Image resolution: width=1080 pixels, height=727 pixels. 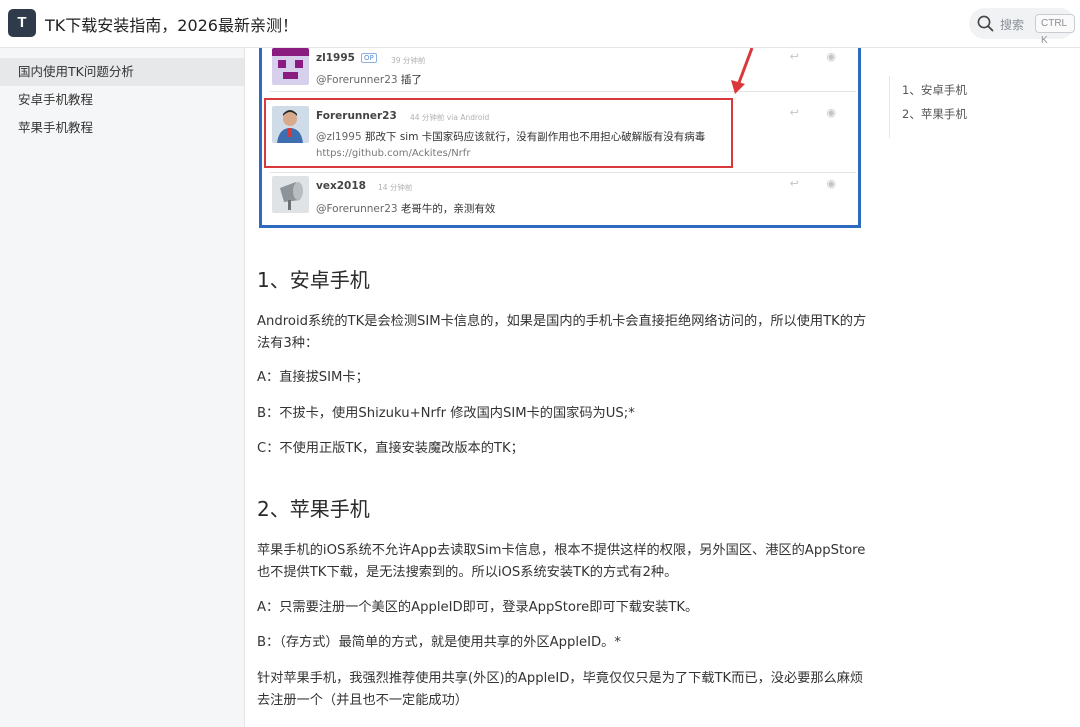 What do you see at coordinates (368, 58) in the screenshot?
I see `op-badge: OP` at bounding box center [368, 58].